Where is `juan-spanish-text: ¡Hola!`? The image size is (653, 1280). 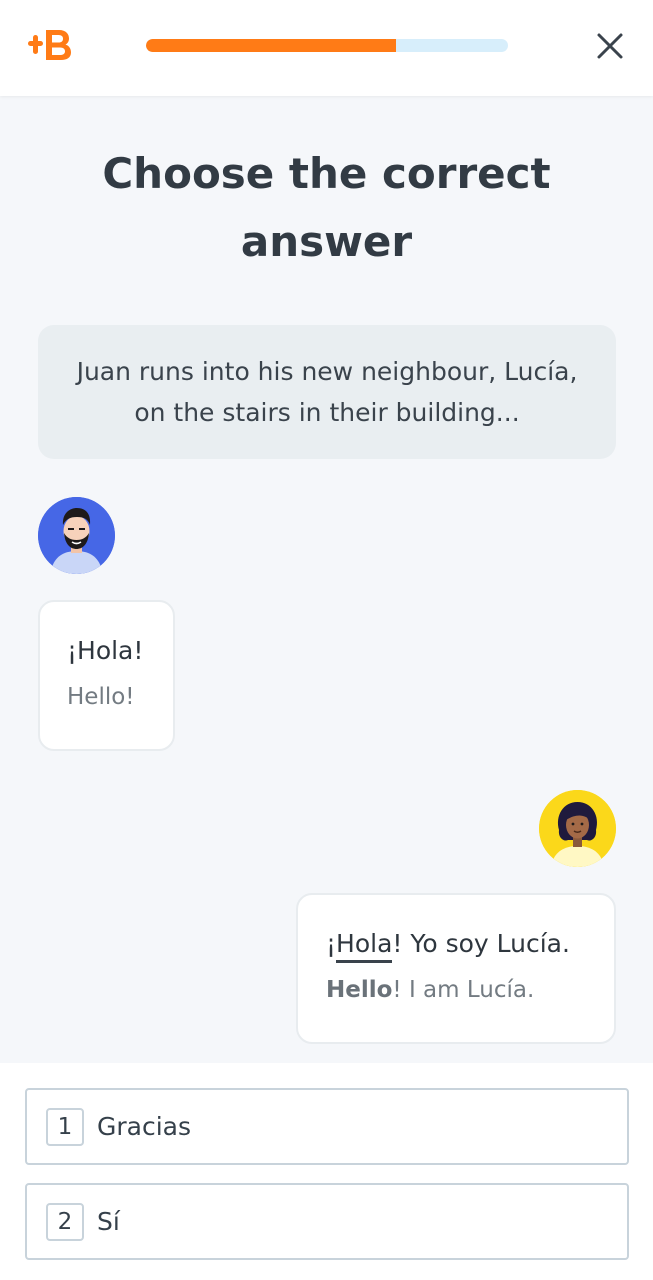
juan-spanish-text: ¡Hola! is located at coordinates (105, 650).